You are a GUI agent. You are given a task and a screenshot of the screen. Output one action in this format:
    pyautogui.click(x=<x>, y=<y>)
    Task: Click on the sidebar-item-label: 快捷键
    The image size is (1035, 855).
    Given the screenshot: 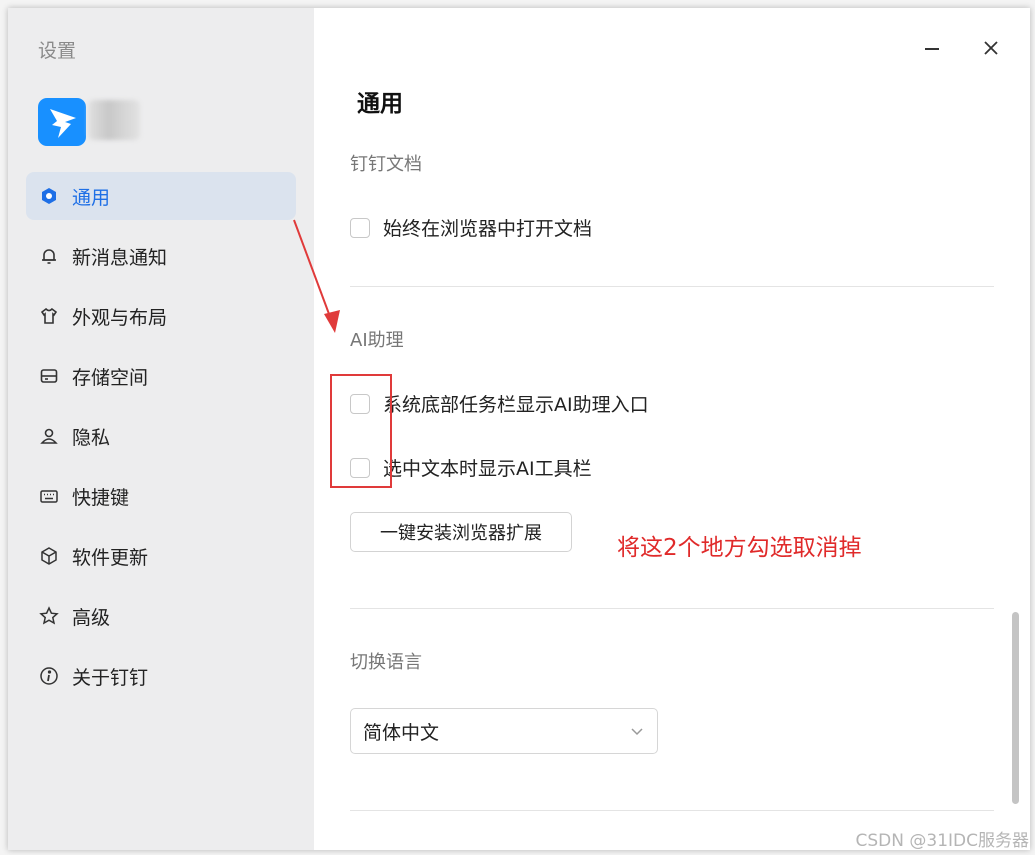 What is the action you would take?
    pyautogui.click(x=101, y=497)
    